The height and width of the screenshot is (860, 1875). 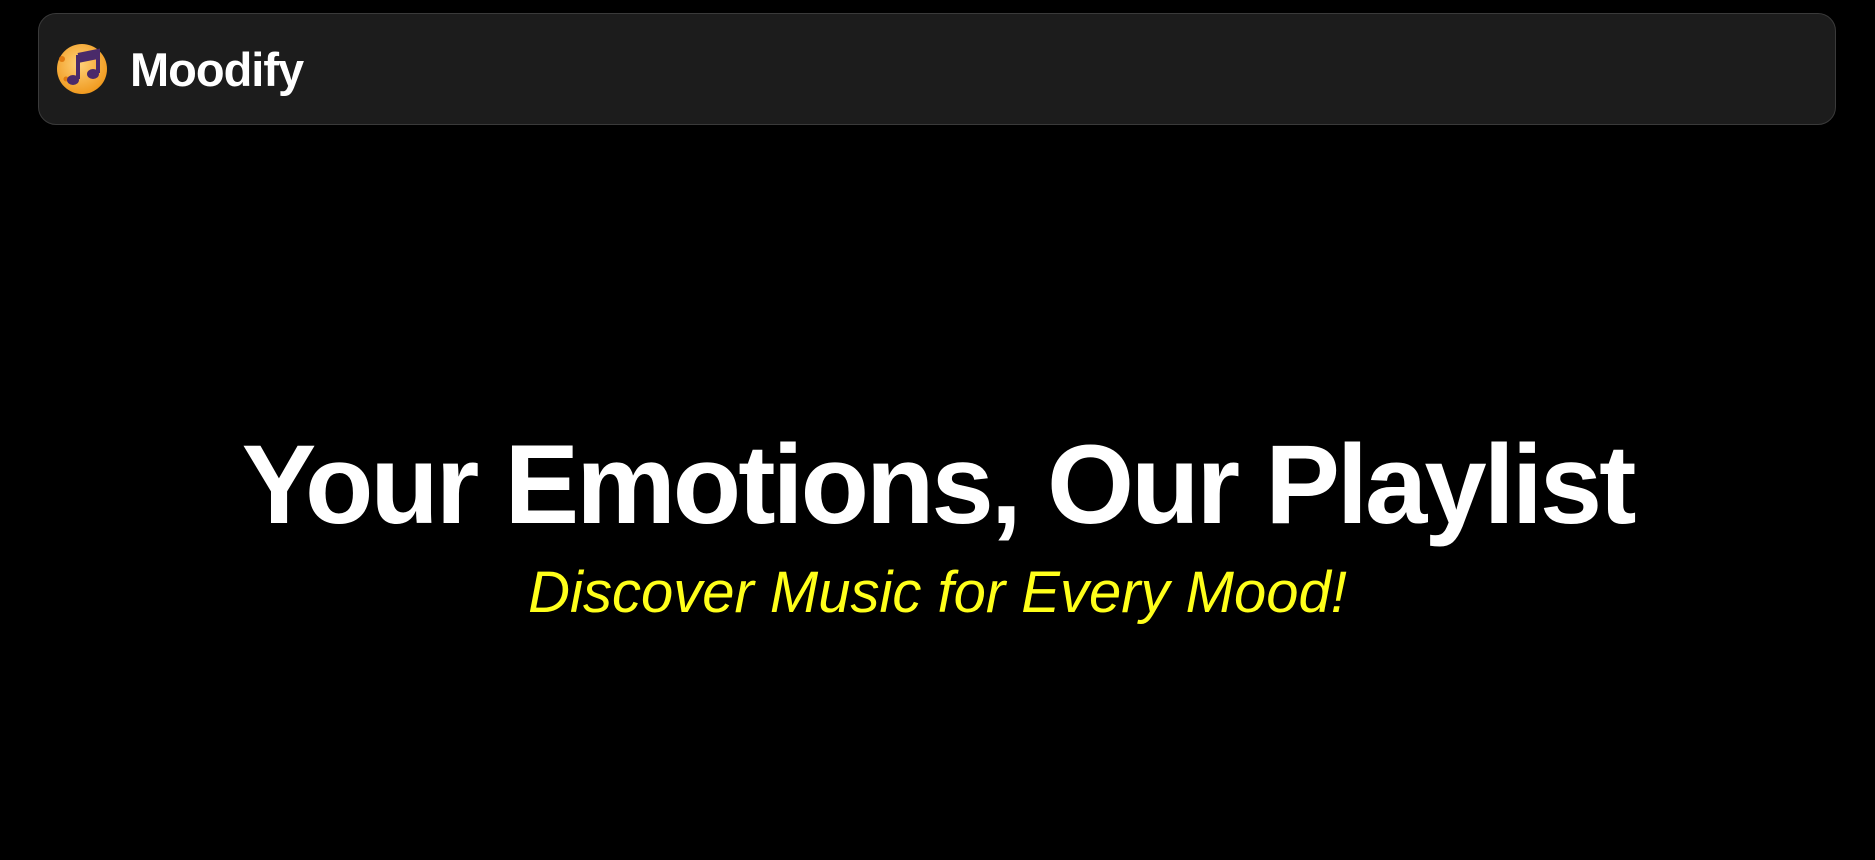 What do you see at coordinates (82, 69) in the screenshot?
I see `music-note-disc-icon` at bounding box center [82, 69].